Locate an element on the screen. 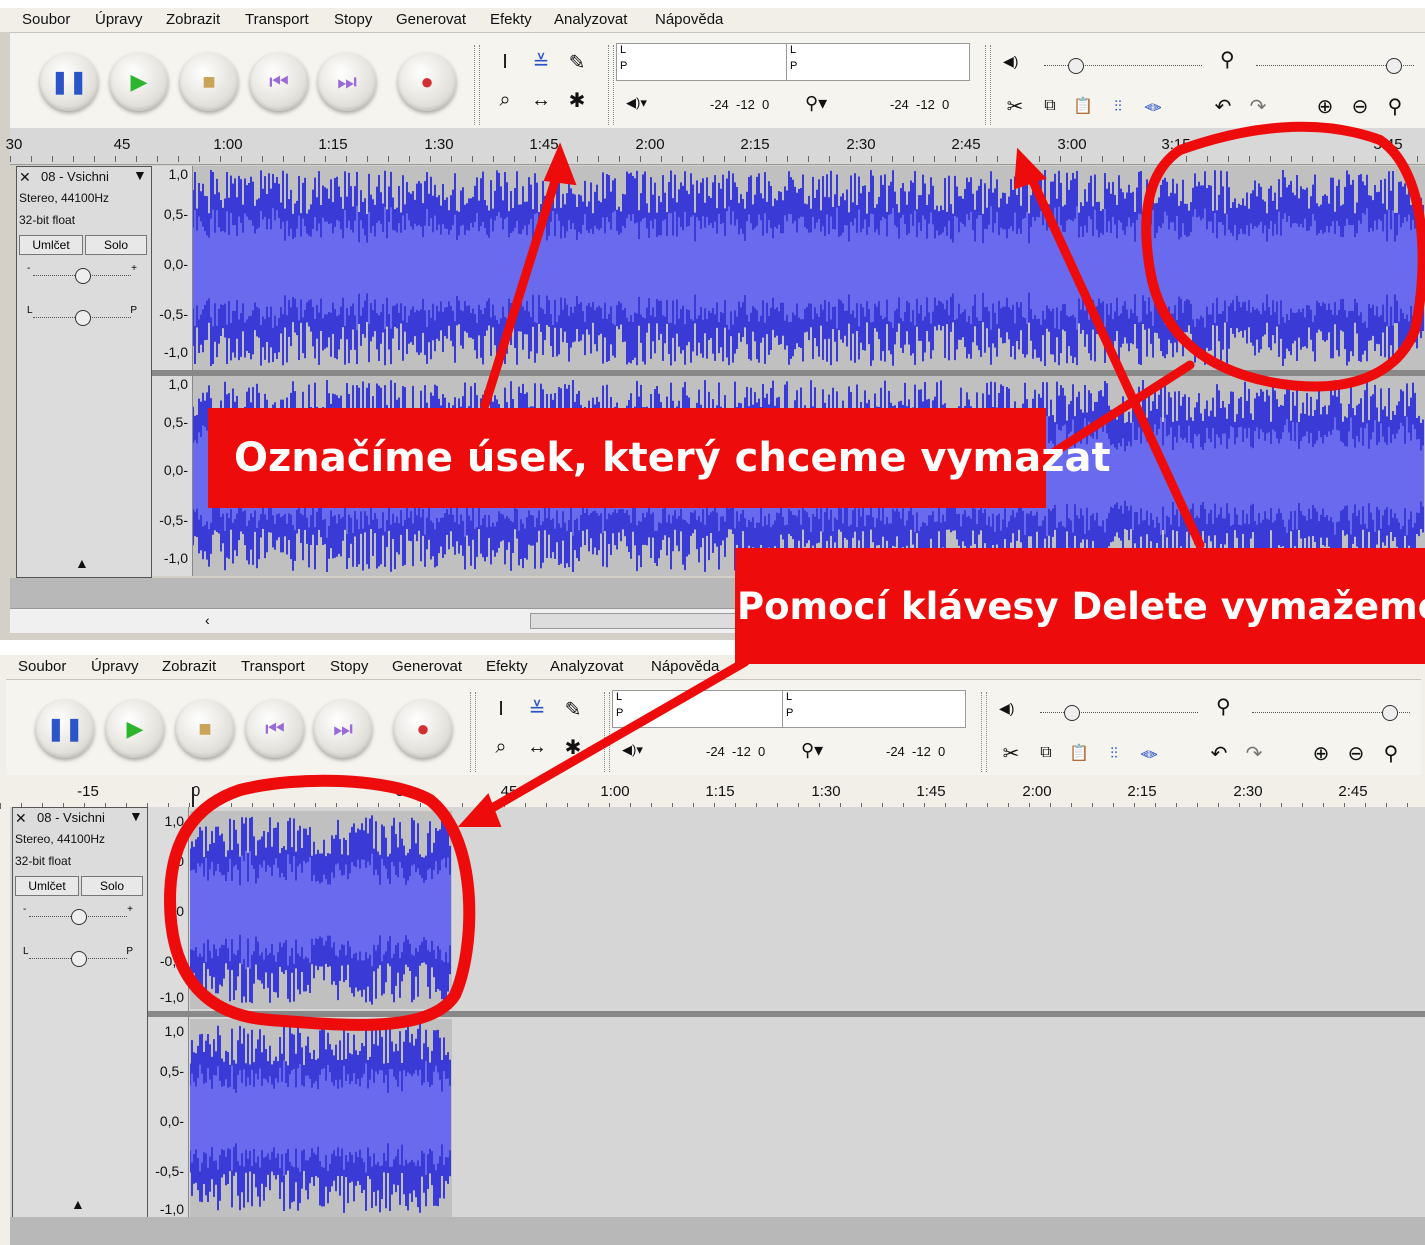  playhead-marker is located at coordinates (193, 798).